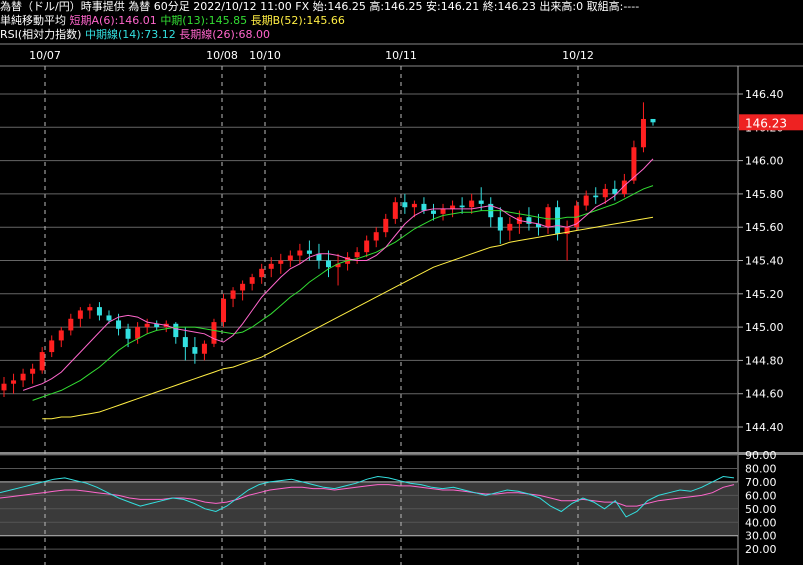 The width and height of the screenshot is (803, 565). What do you see at coordinates (764, 261) in the screenshot?
I see `price-tick-label: 145.40` at bounding box center [764, 261].